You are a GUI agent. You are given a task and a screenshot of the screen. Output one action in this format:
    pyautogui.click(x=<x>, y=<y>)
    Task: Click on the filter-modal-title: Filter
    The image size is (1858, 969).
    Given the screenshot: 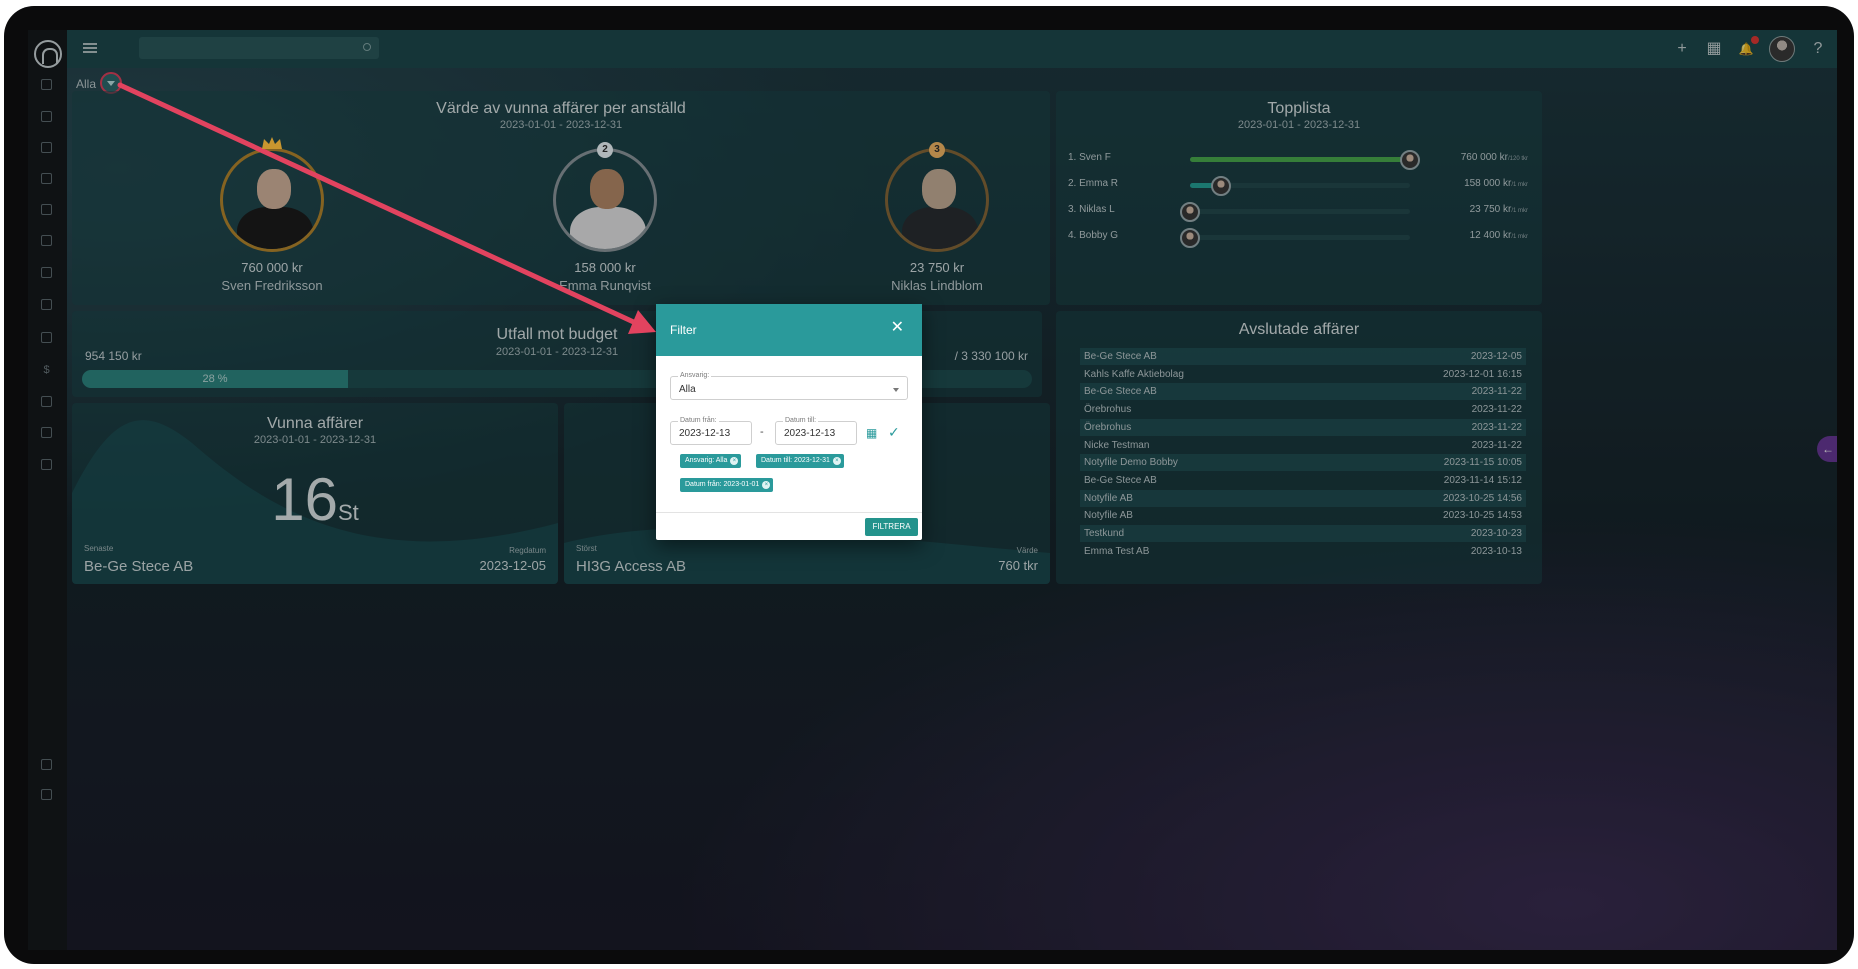 What is the action you would take?
    pyautogui.click(x=683, y=330)
    